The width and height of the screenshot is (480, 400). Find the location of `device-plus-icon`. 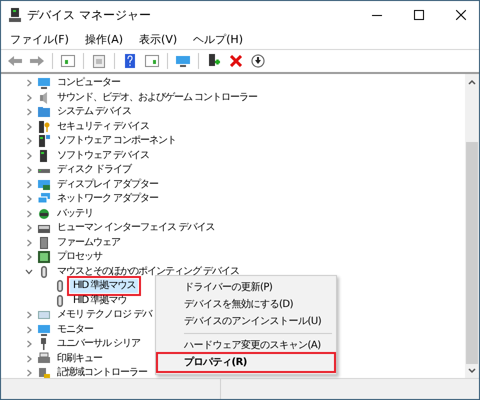

device-plus-icon is located at coordinates (214, 61).